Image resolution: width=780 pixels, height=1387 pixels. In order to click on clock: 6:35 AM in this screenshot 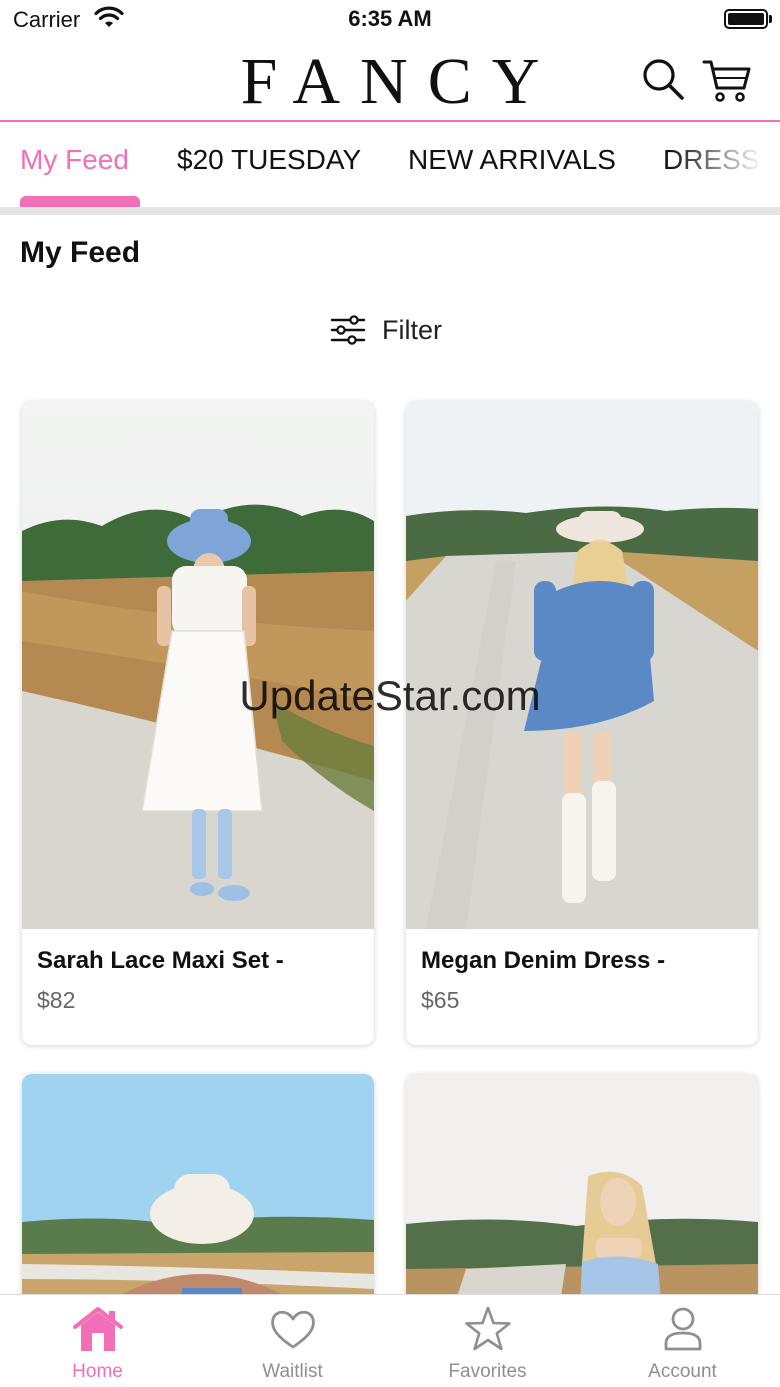, I will do `click(390, 18)`.